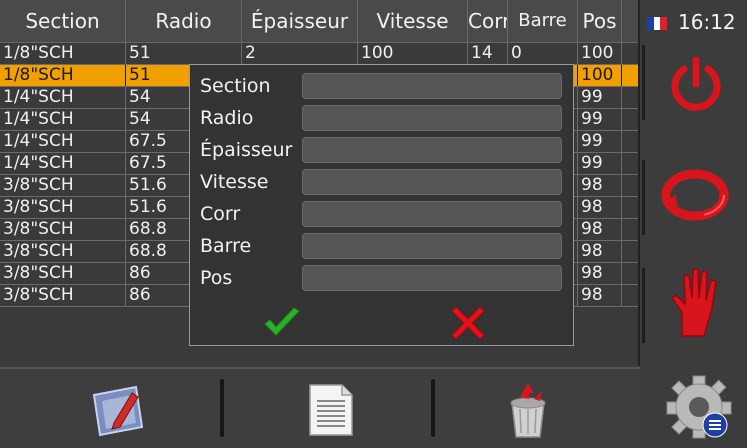 The width and height of the screenshot is (747, 448). What do you see at coordinates (639, 183) in the screenshot?
I see `table-scrollbar` at bounding box center [639, 183].